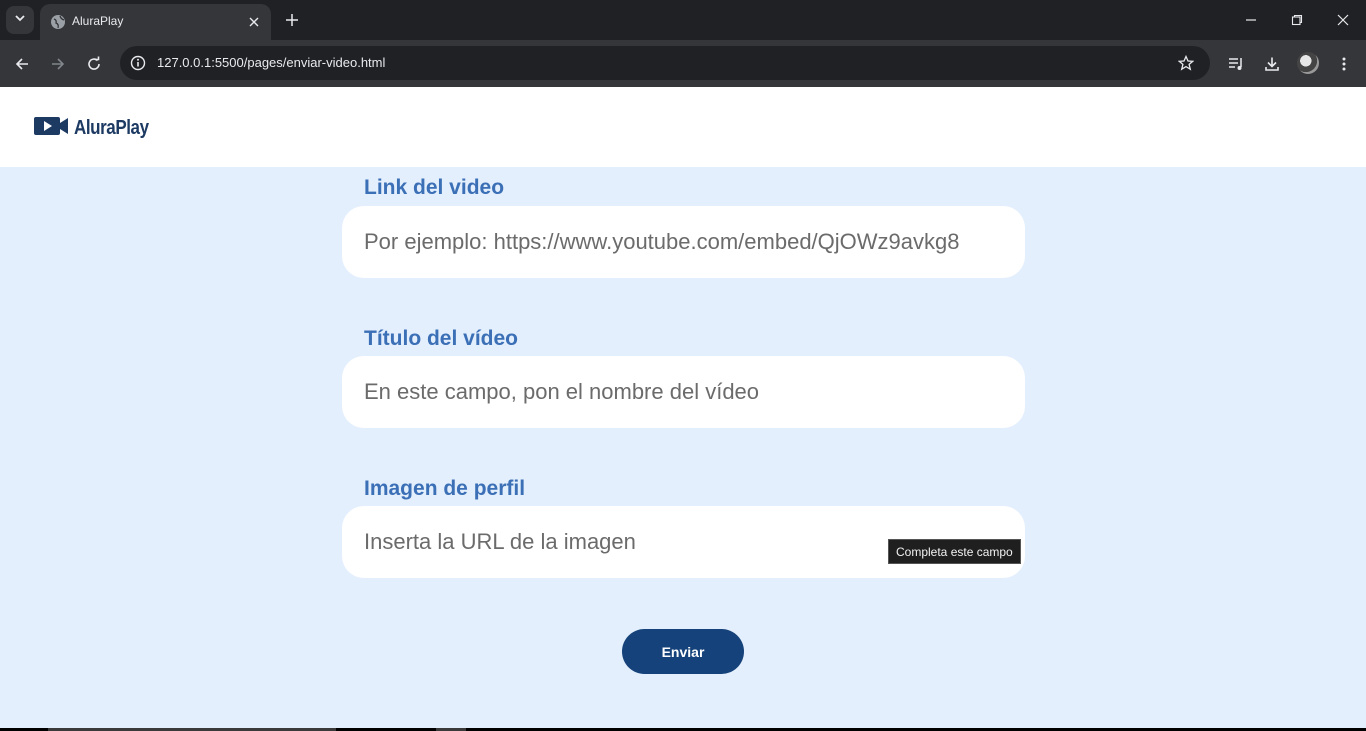 The image size is (1366, 731). I want to click on chevron-down-icon, so click(20, 20).